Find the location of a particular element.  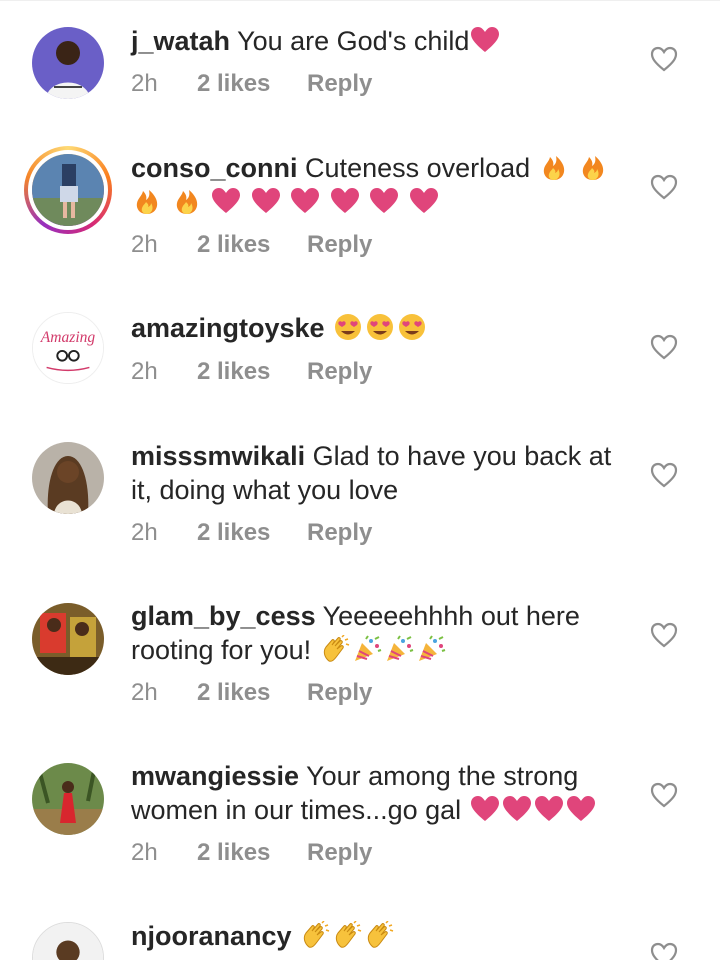

comment-username: conso_conni is located at coordinates (214, 168).